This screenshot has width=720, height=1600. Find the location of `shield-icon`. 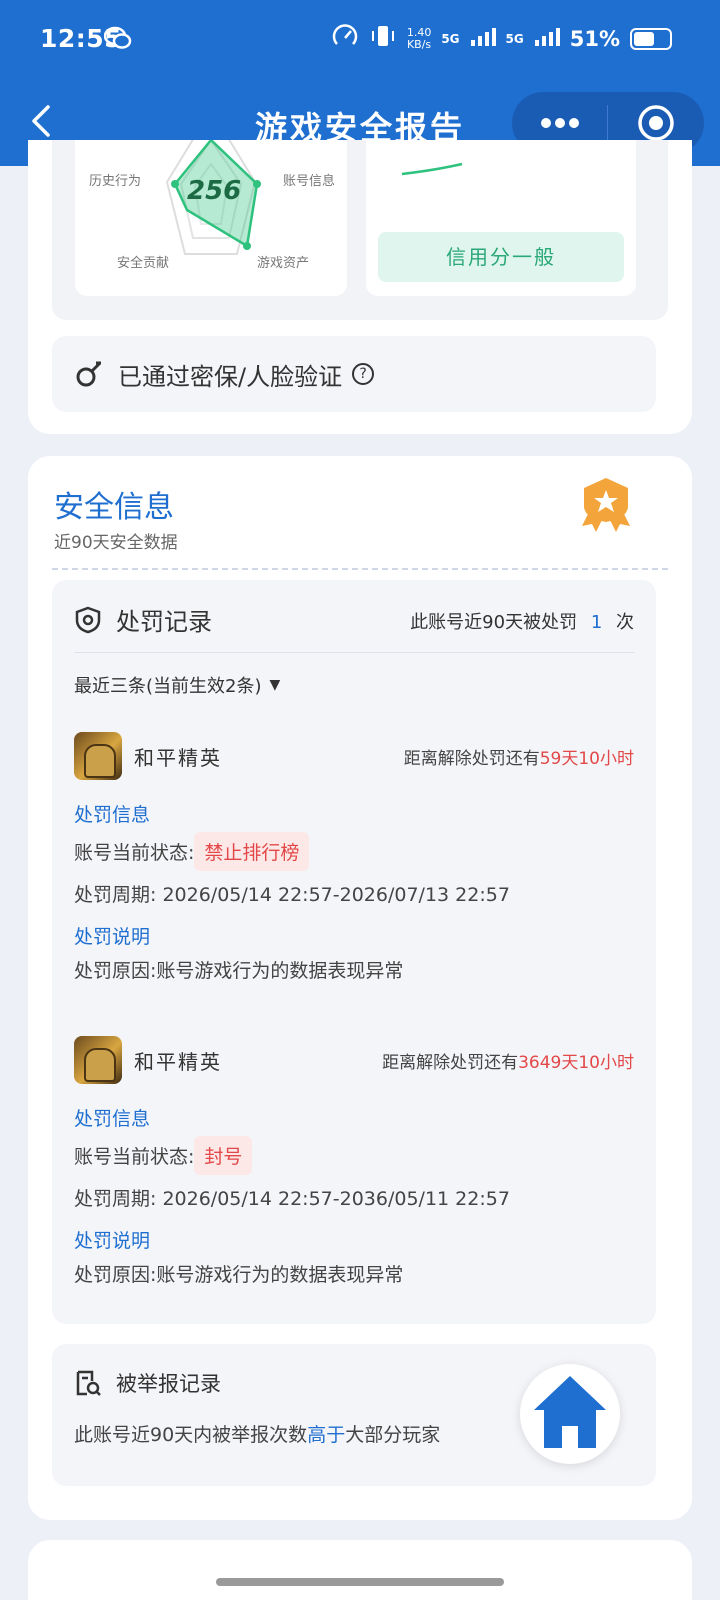

shield-icon is located at coordinates (88, 619).